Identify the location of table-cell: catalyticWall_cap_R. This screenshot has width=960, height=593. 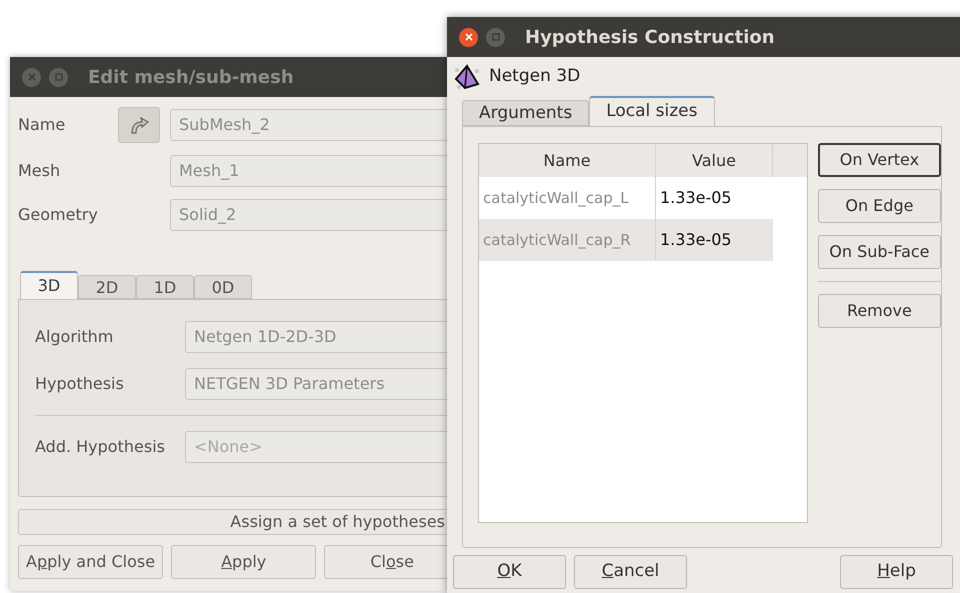
(567, 240).